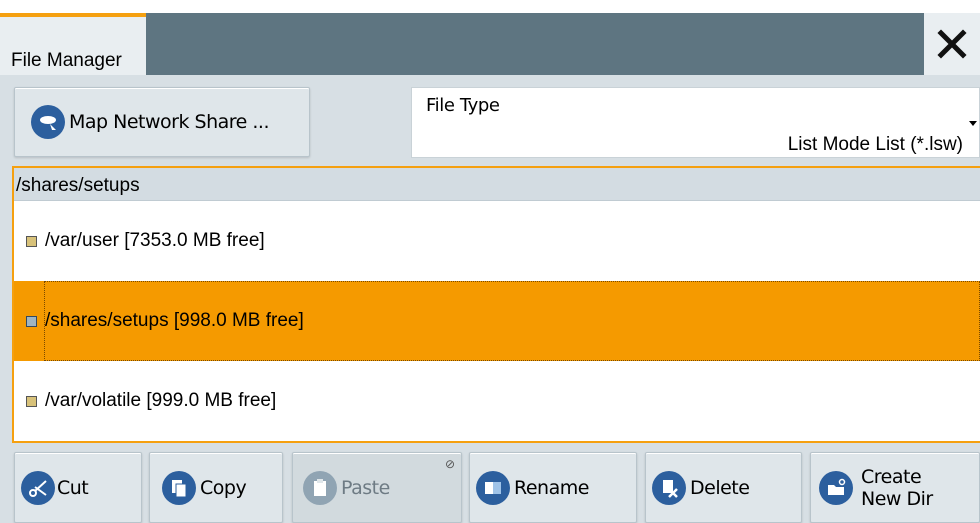 The width and height of the screenshot is (980, 523). I want to click on list-item-label: /var/volatile [999.0 MB free], so click(161, 400).